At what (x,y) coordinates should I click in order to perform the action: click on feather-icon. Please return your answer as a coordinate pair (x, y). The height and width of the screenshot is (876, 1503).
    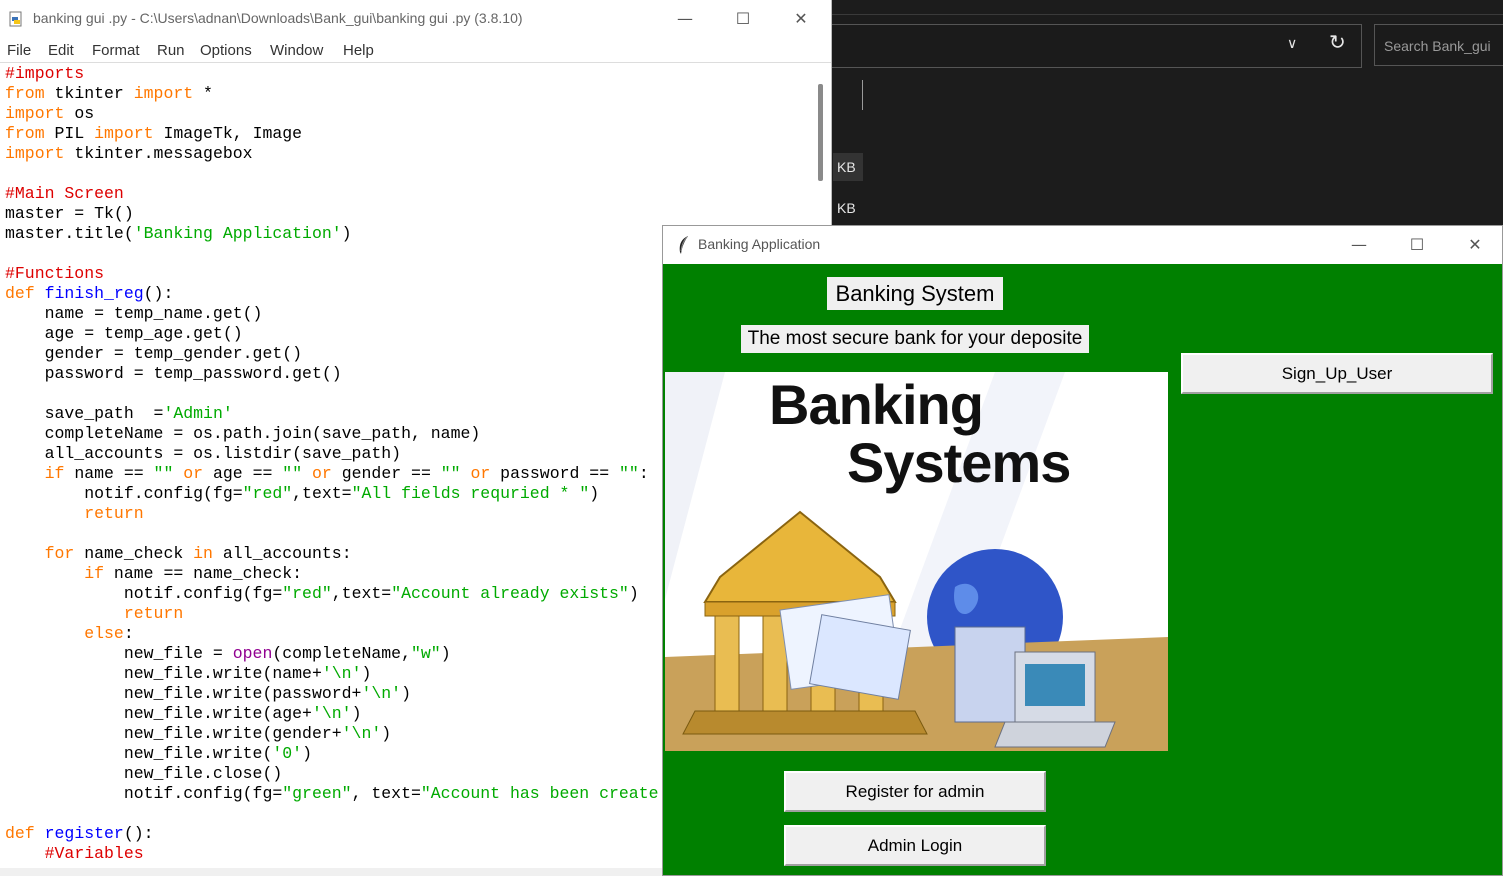
    Looking at the image, I should click on (683, 245).